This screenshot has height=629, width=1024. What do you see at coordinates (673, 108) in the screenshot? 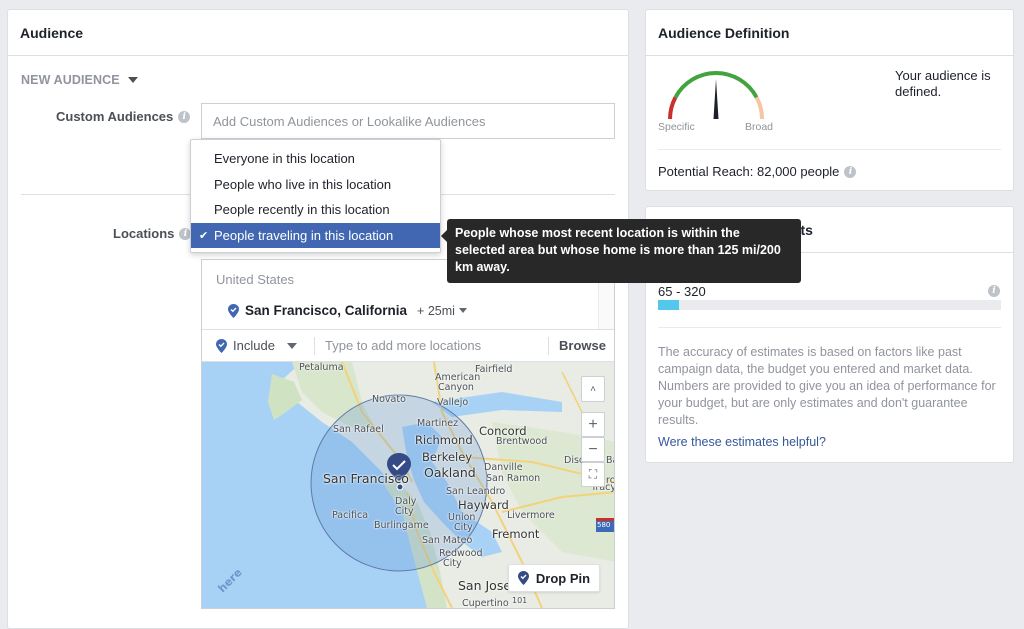
I see `gauge-low-arc` at bounding box center [673, 108].